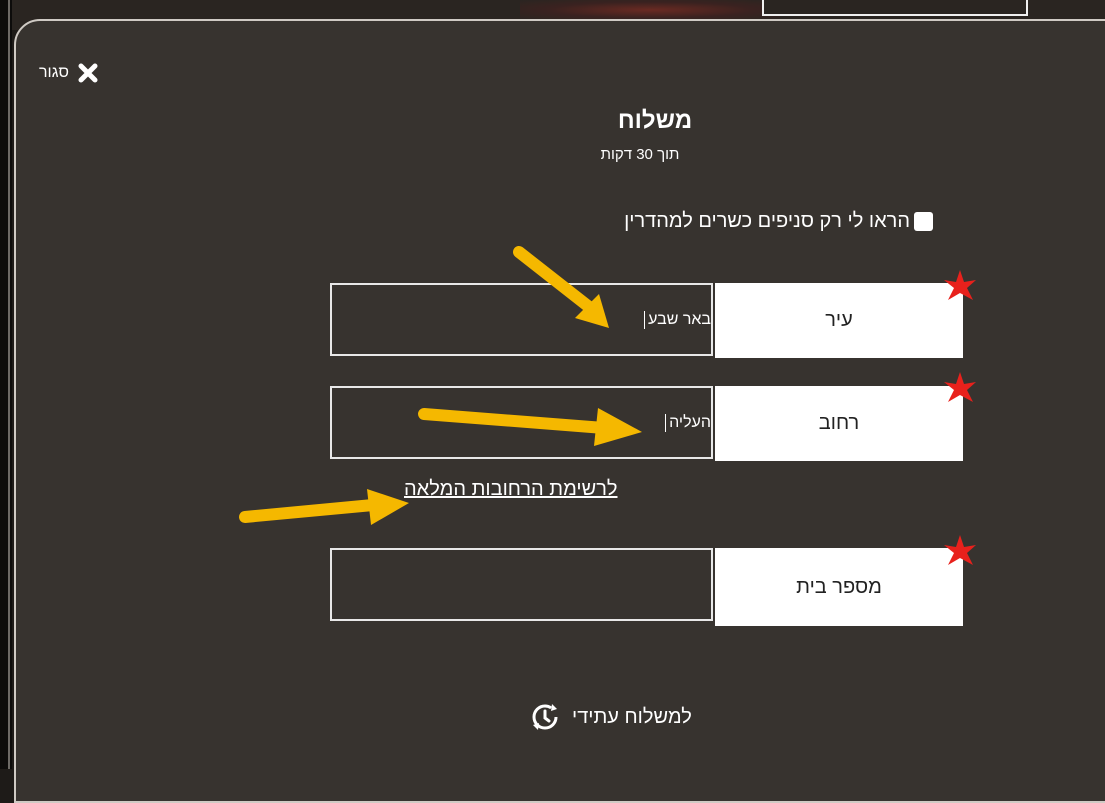  What do you see at coordinates (6, 384) in the screenshot?
I see `page-left-edge` at bounding box center [6, 384].